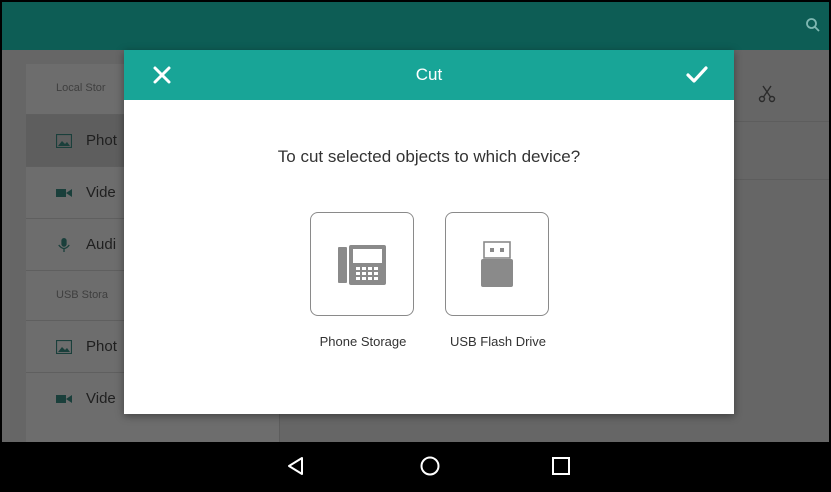 The height and width of the screenshot is (492, 831). Describe the element at coordinates (64, 244) in the screenshot. I see `microphone-icon` at that location.